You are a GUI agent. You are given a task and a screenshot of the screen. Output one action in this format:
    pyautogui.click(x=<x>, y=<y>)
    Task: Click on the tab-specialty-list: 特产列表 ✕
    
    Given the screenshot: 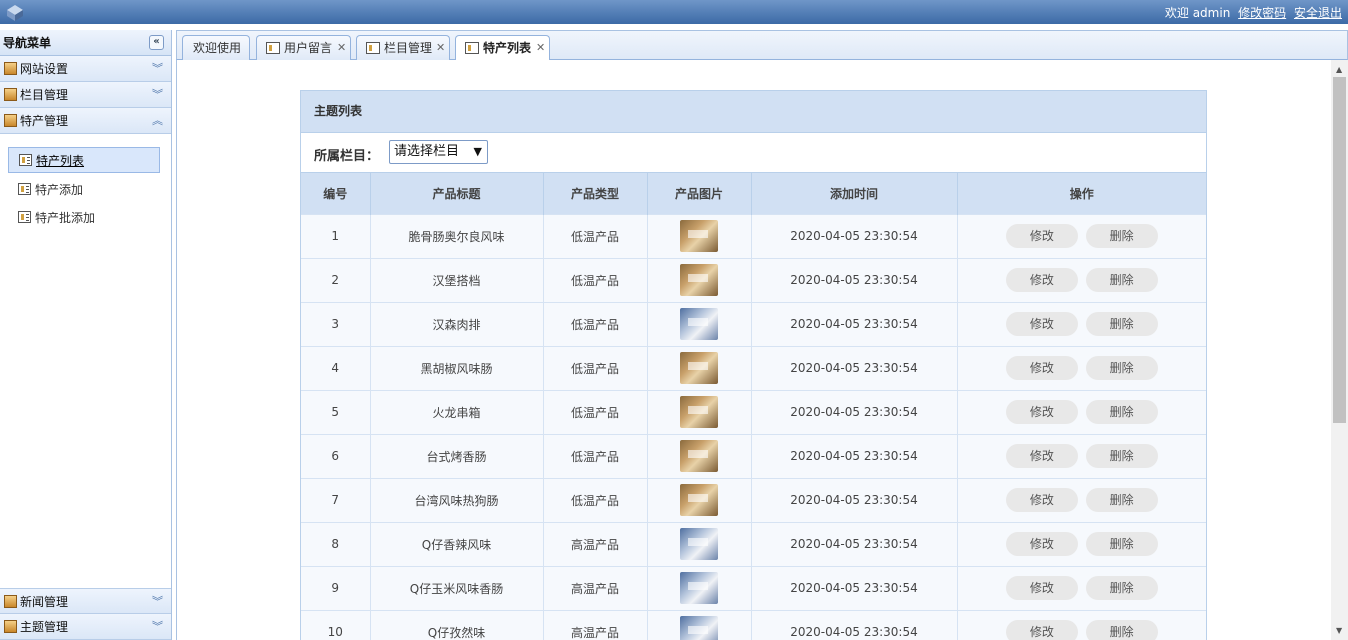 What is the action you would take?
    pyautogui.click(x=502, y=48)
    